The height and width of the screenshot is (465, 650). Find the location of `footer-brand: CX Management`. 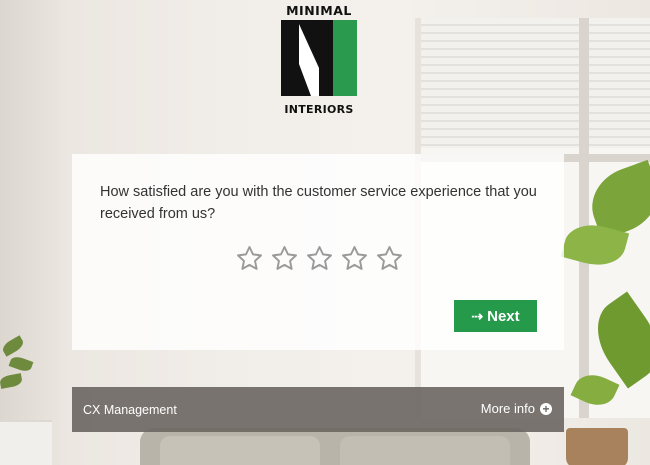

footer-brand: CX Management is located at coordinates (130, 410).